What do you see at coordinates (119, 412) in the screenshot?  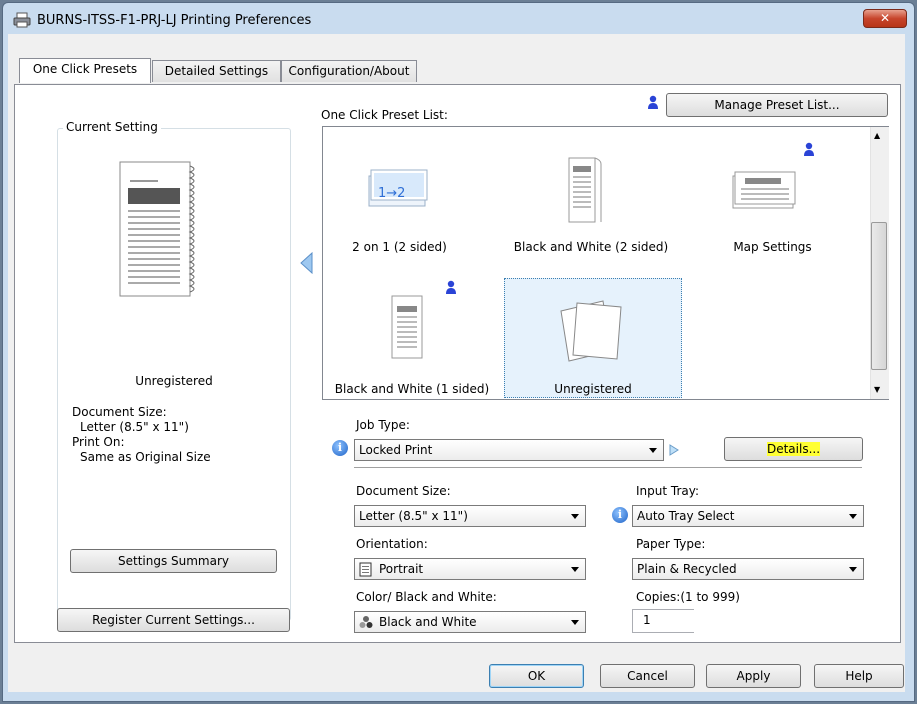 I see `document-size-caption: Document Size:` at bounding box center [119, 412].